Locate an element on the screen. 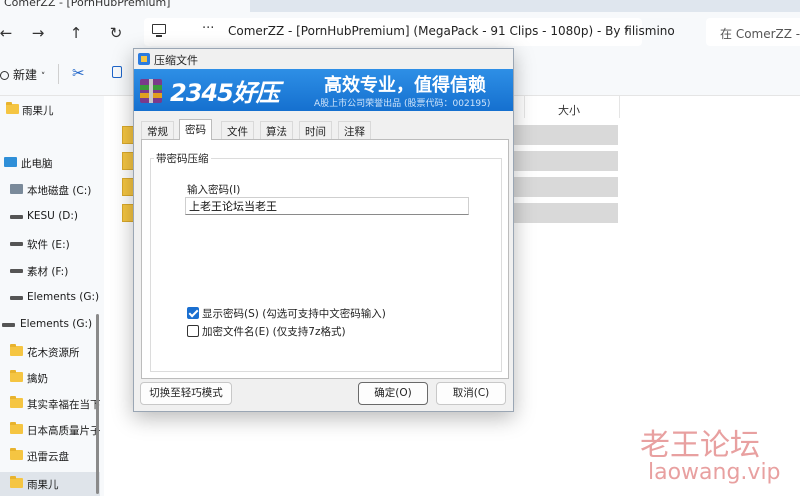 This screenshot has height=496, width=800. address-more-button: ··· is located at coordinates (208, 28).